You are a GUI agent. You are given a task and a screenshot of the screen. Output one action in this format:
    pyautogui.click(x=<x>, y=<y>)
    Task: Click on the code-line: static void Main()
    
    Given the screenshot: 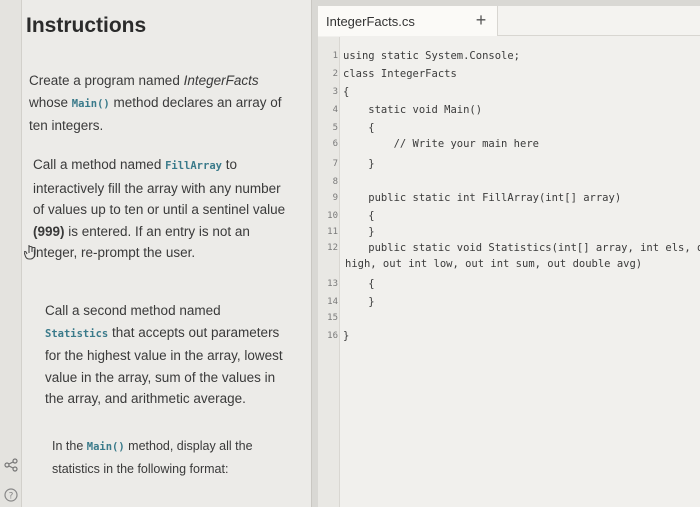 What is the action you would take?
    pyautogui.click(x=412, y=110)
    